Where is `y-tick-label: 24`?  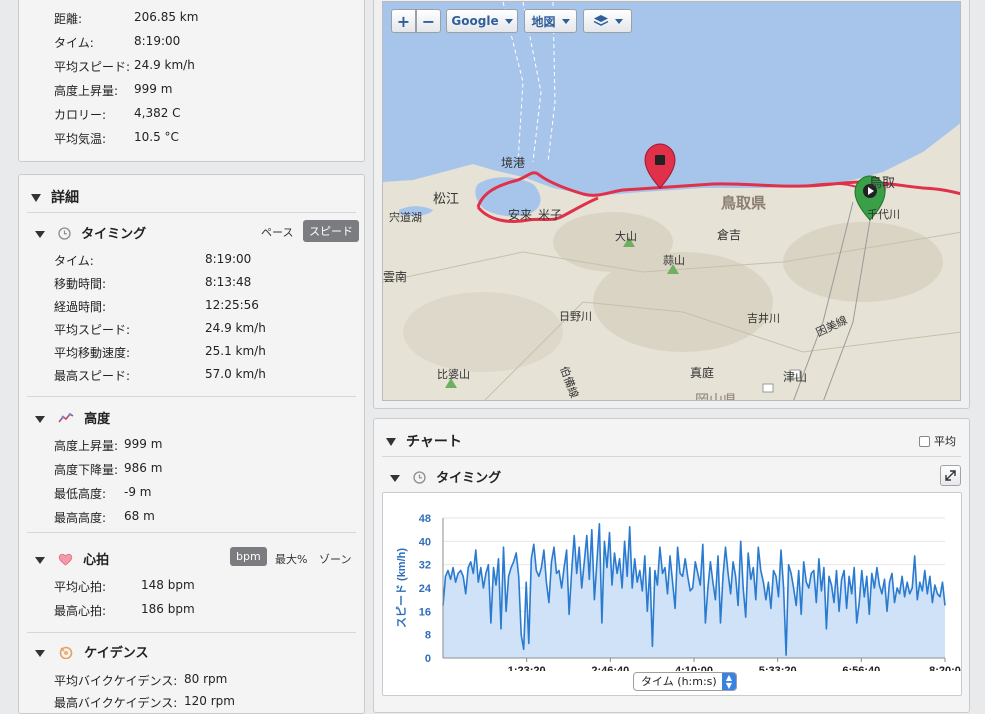 y-tick-label: 24 is located at coordinates (425, 589).